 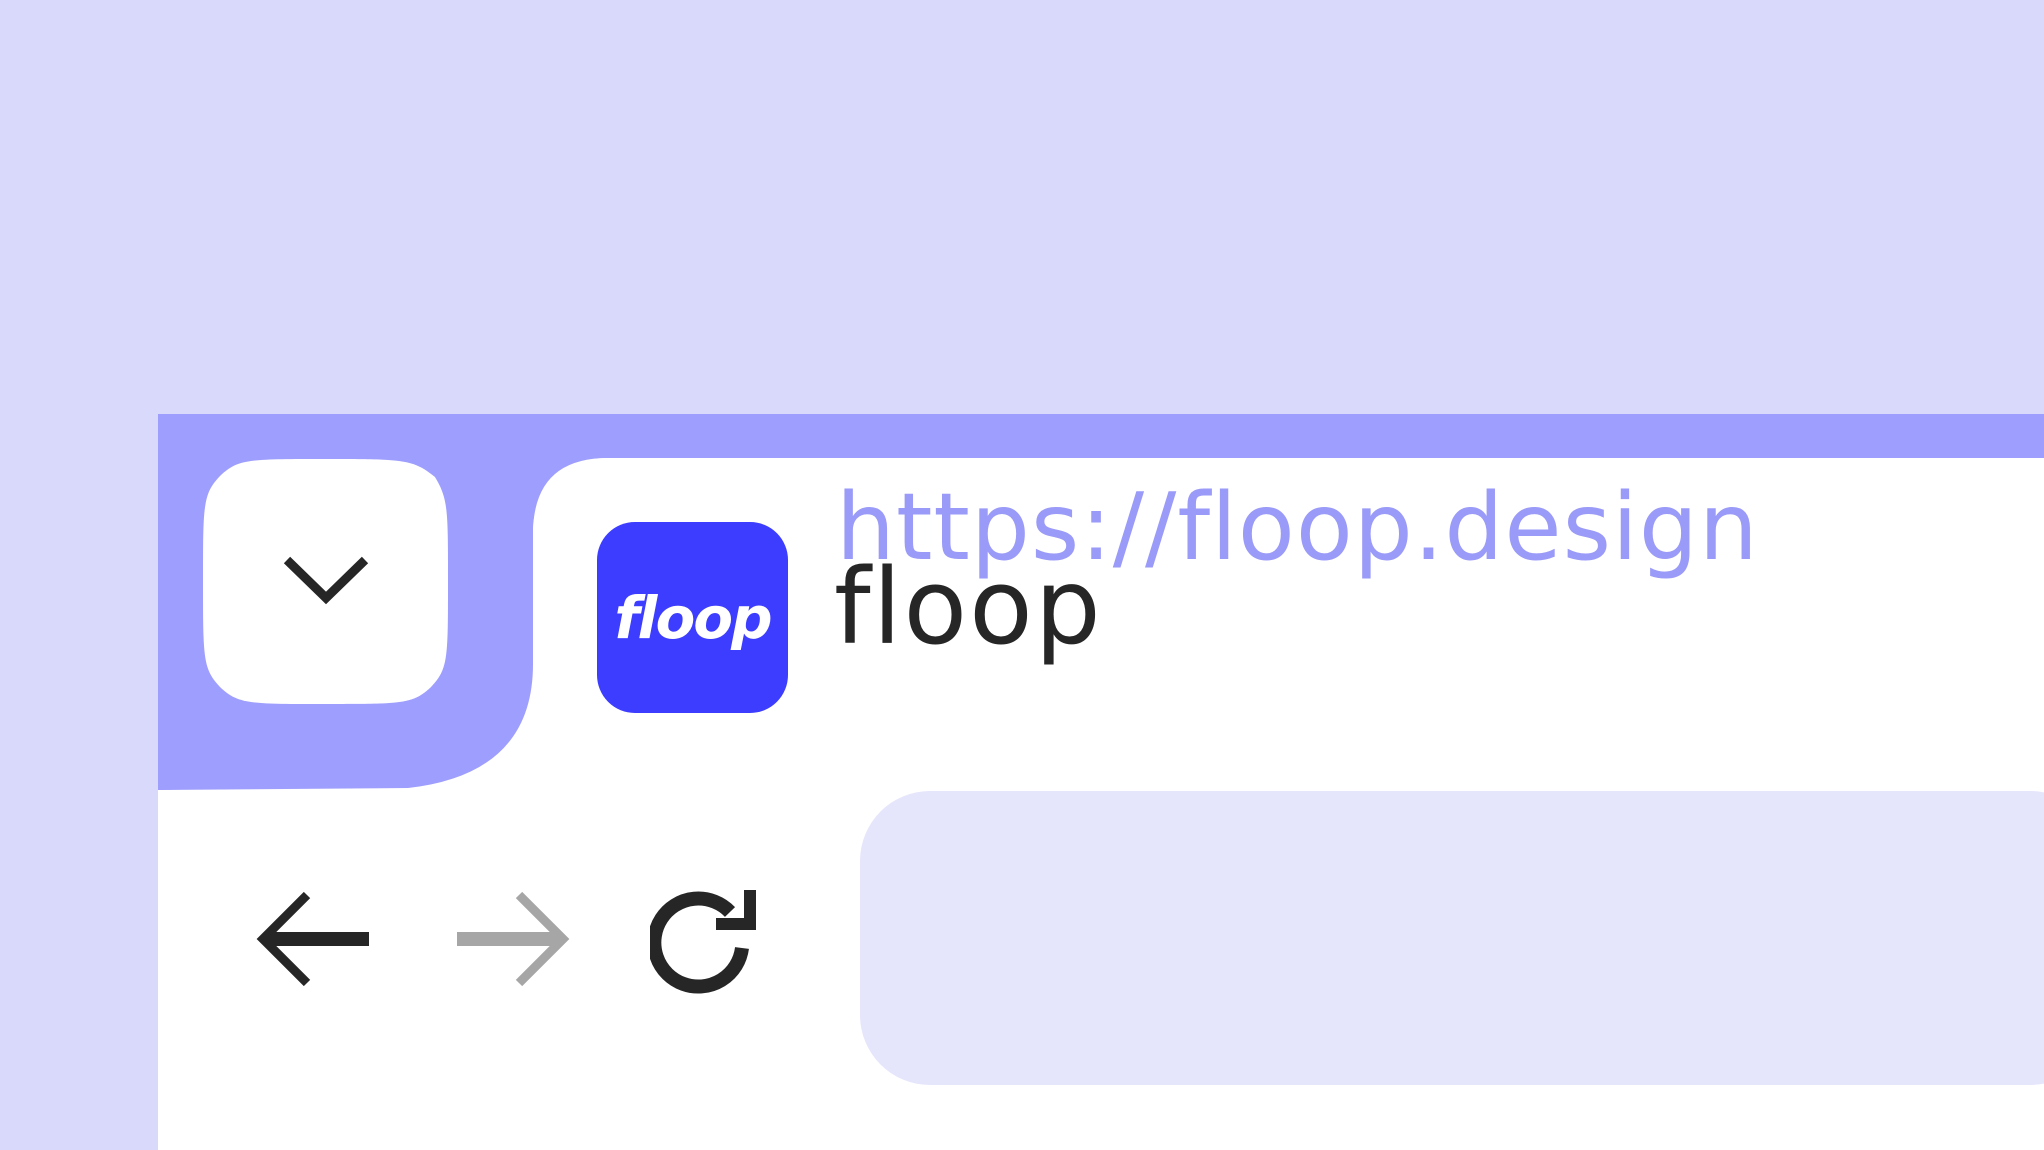 I want to click on back-button, so click(x=313, y=939).